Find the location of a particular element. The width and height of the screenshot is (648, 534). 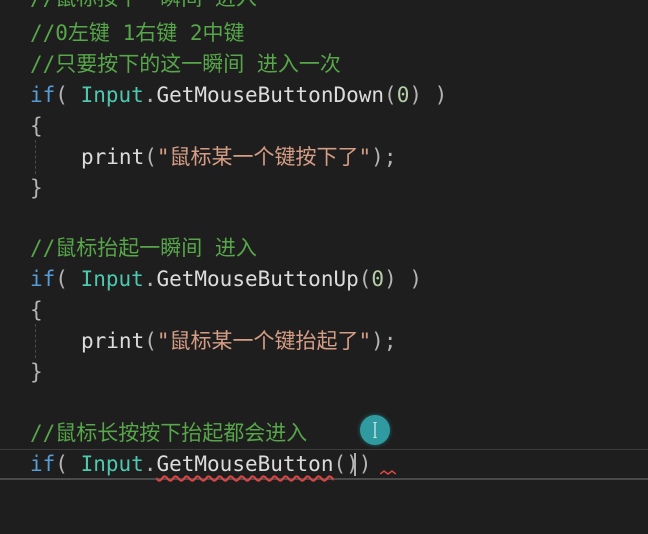

code-line-print: print("鼠标某一个键抬起了"); is located at coordinates (213, 341).